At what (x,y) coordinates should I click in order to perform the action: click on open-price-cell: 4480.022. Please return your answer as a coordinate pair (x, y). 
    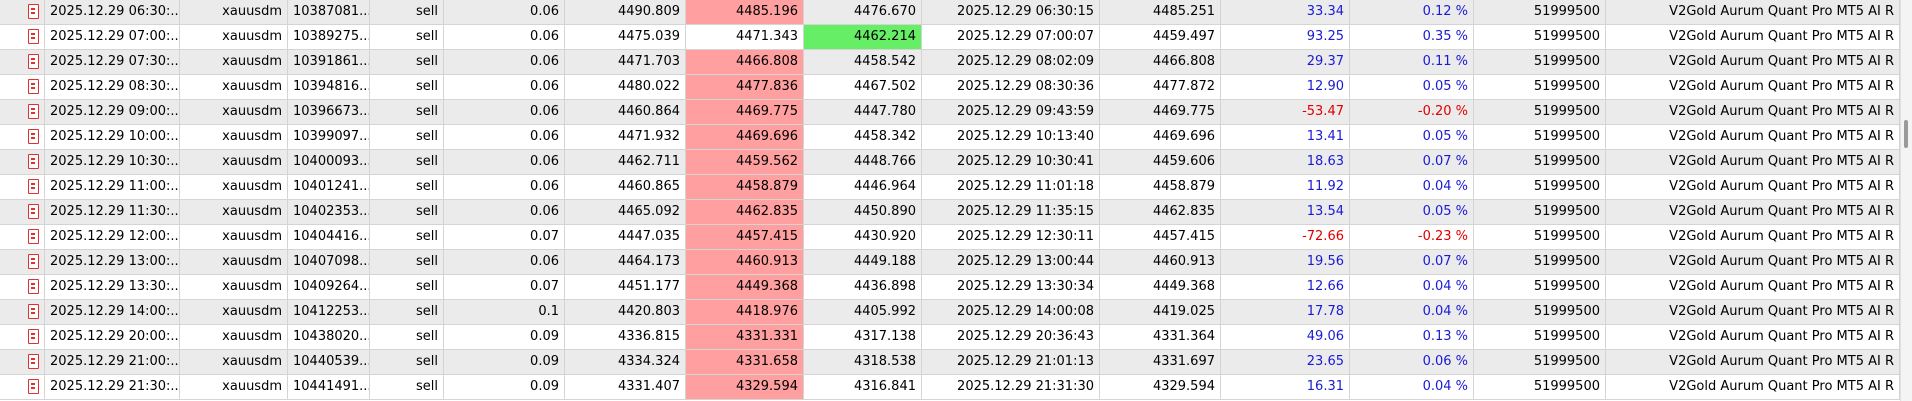
    Looking at the image, I should click on (625, 87).